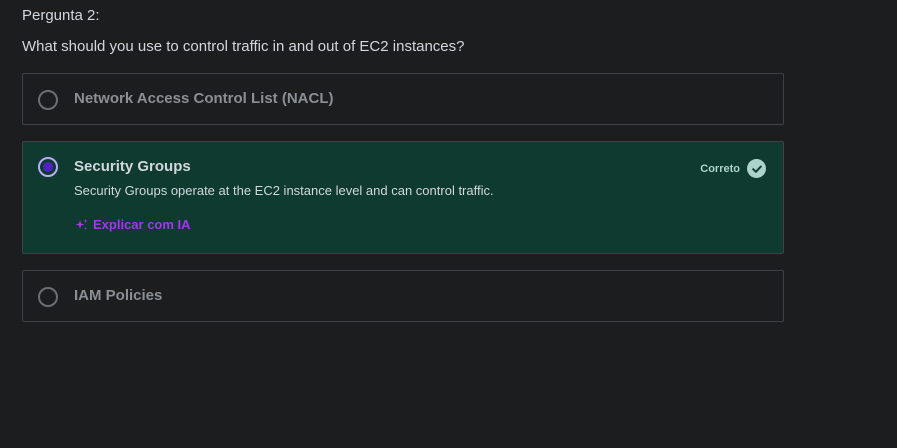 The height and width of the screenshot is (448, 897). Describe the element at coordinates (132, 166) in the screenshot. I see `answer-label: Security Groups` at that location.